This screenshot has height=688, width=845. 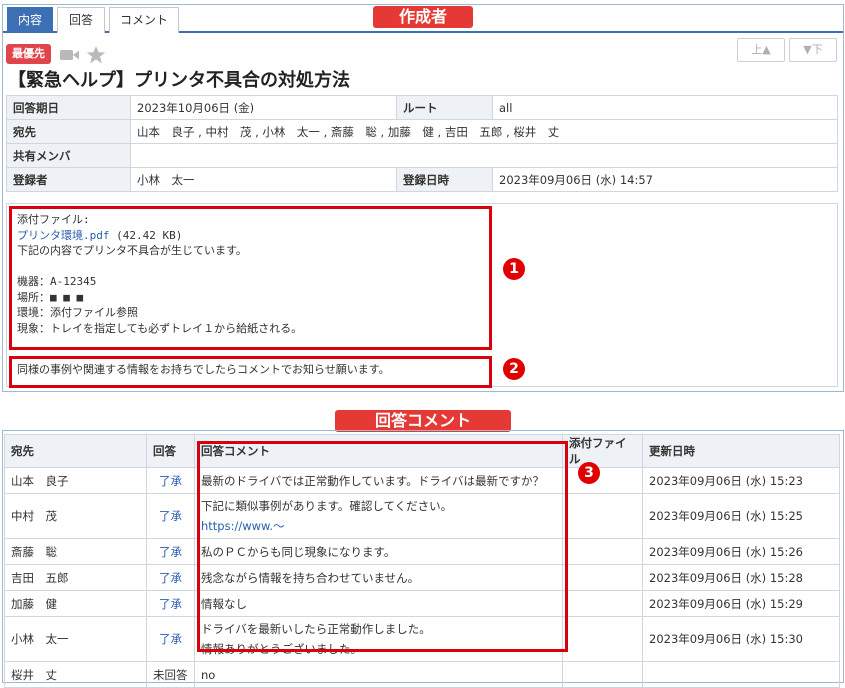 I want to click on prev-button: 上▲, so click(x=761, y=50).